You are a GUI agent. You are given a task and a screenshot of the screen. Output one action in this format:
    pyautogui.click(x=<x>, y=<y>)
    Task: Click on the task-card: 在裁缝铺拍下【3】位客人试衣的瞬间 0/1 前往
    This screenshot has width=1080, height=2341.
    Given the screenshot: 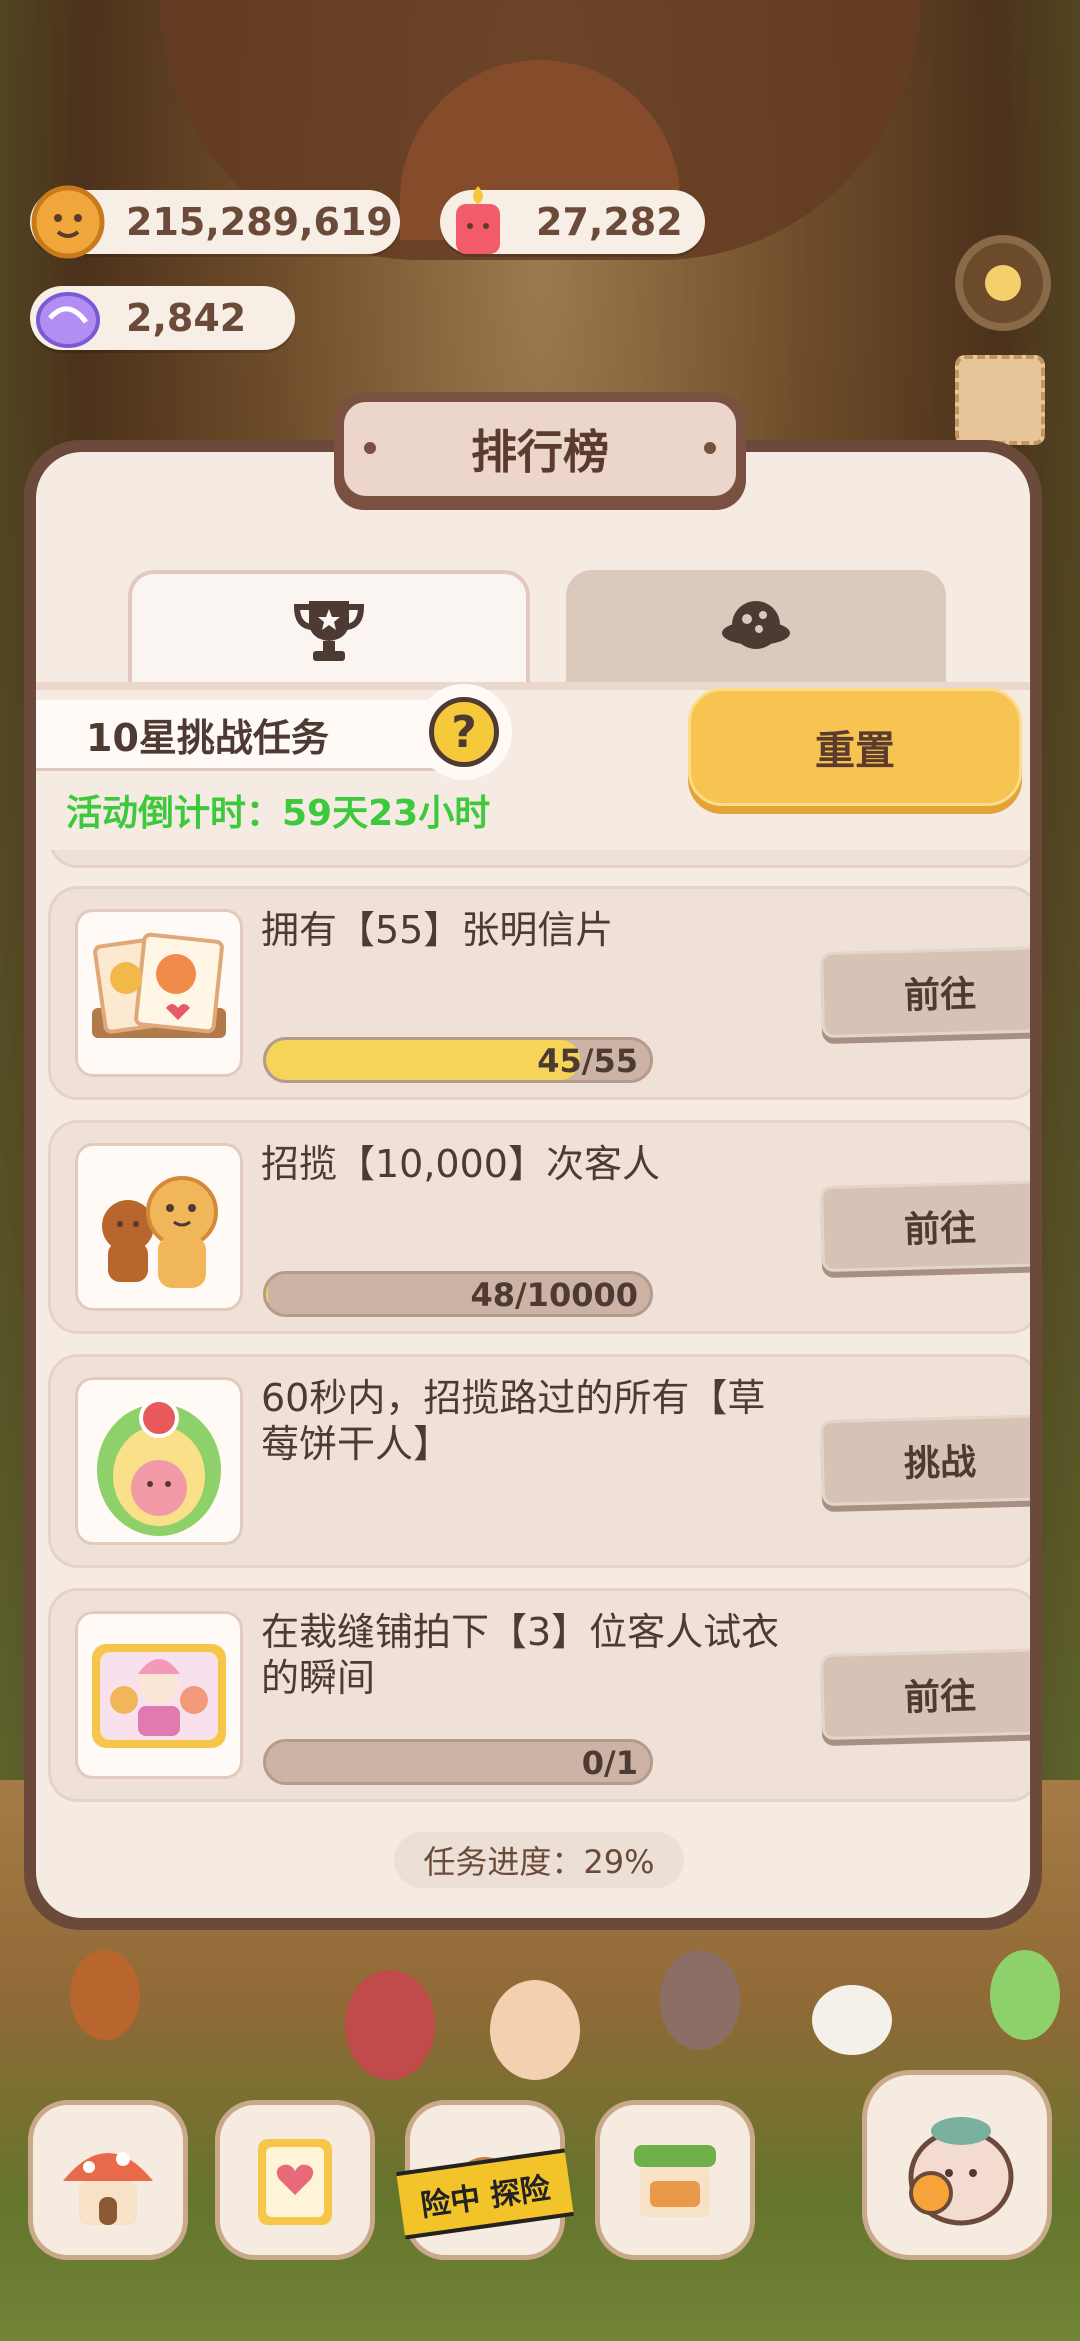 What is the action you would take?
    pyautogui.click(x=539, y=1695)
    